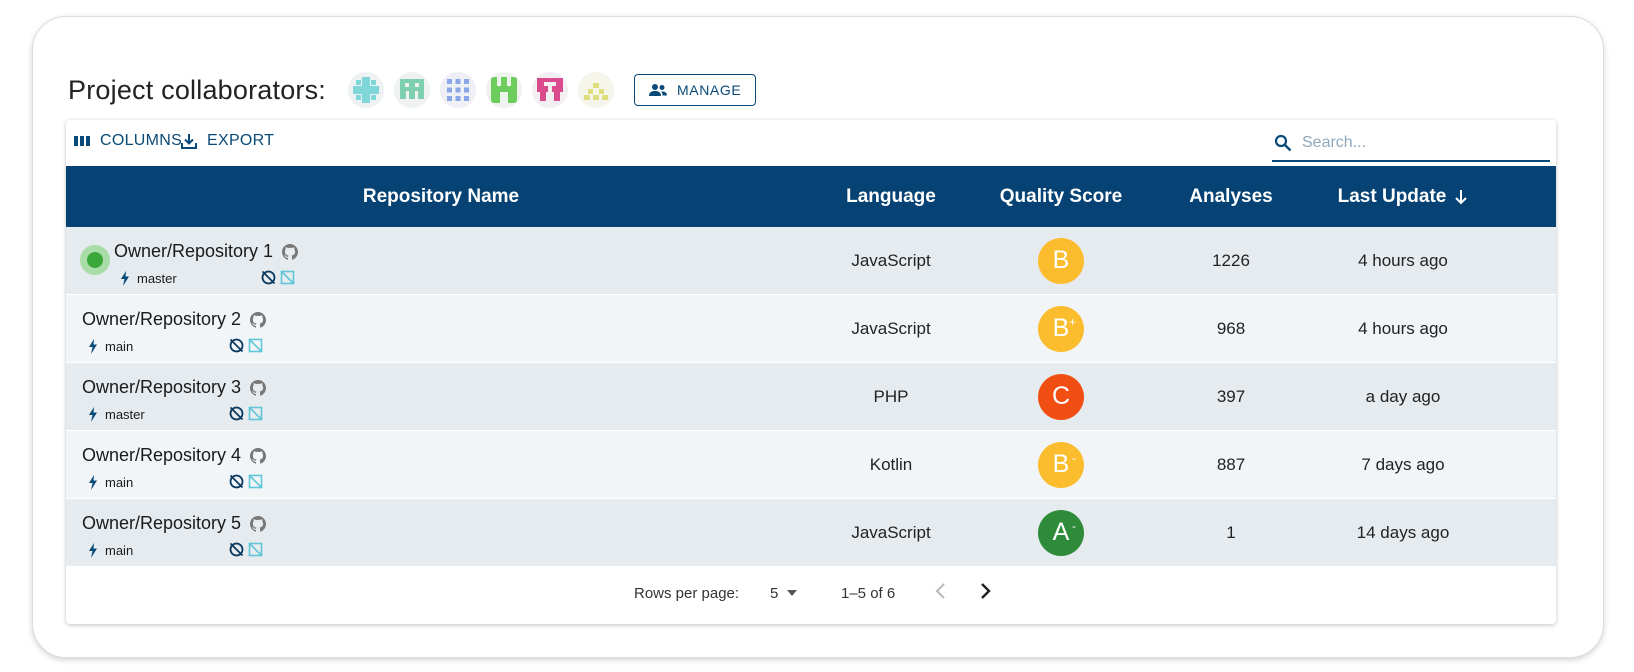 The image size is (1634, 672). I want to click on repository-name-link: Owner/Repository 3, so click(174, 387).